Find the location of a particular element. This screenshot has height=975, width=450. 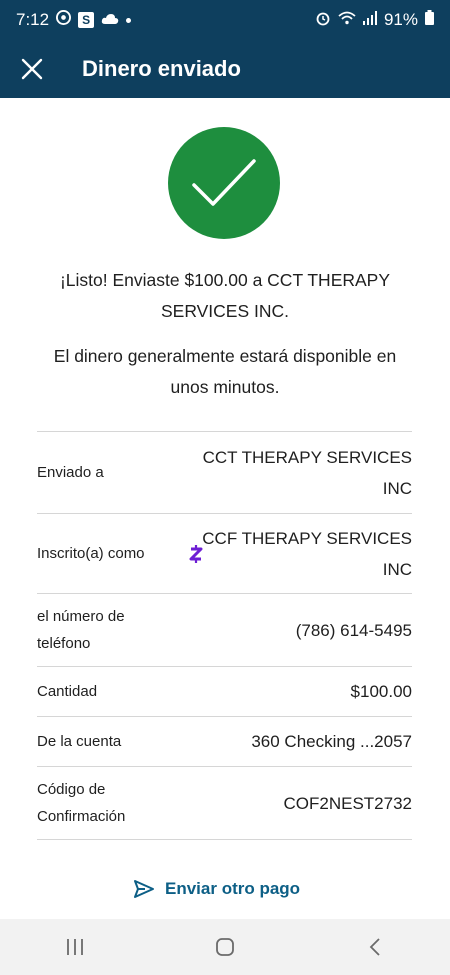

close-icon is located at coordinates (32, 69).